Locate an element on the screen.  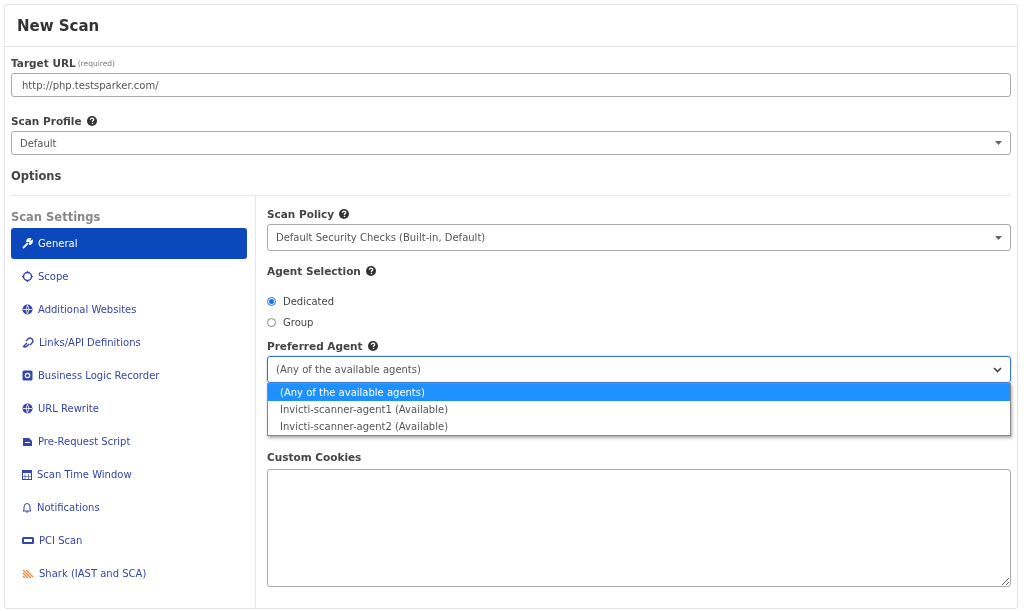
field-label: Target URL is located at coordinates (43, 63).